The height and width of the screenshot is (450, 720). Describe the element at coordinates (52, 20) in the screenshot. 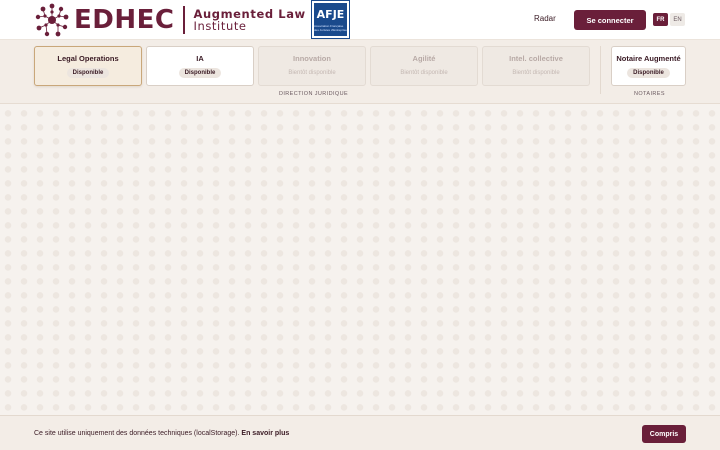

I see `edhec-emblem-icon` at that location.